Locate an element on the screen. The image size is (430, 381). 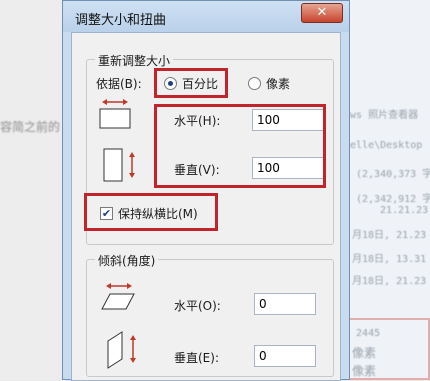
basis-label: 依据(B): is located at coordinates (119, 84).